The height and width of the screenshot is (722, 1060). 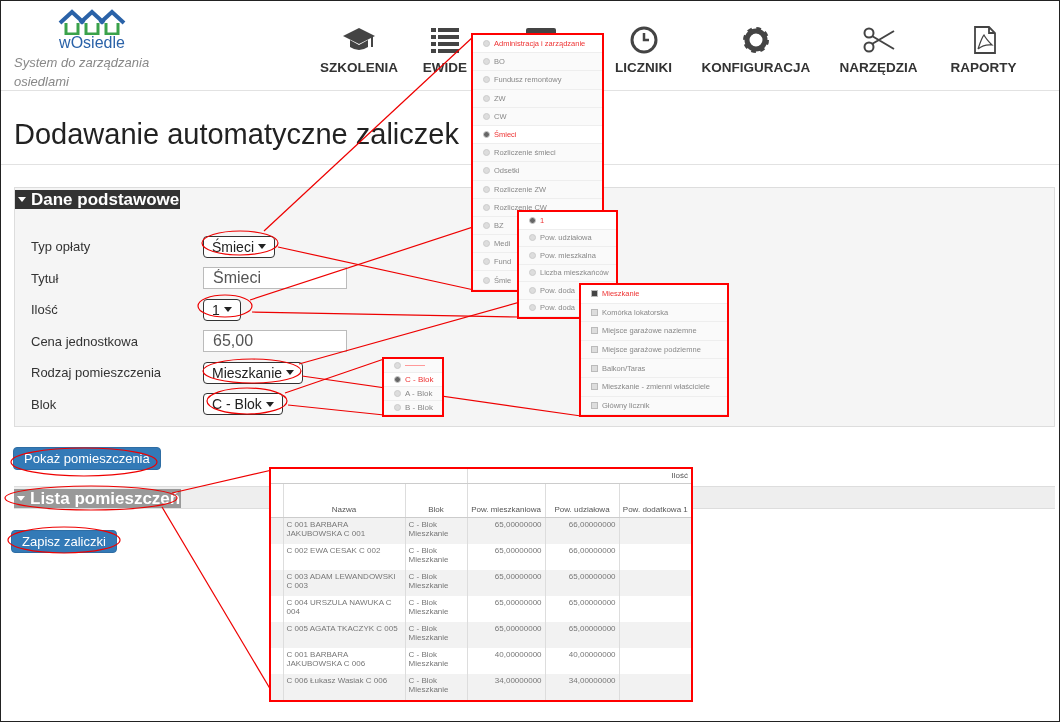 What do you see at coordinates (87, 458) in the screenshot?
I see `show-rooms-button: Pokaż pomieszczenia` at bounding box center [87, 458].